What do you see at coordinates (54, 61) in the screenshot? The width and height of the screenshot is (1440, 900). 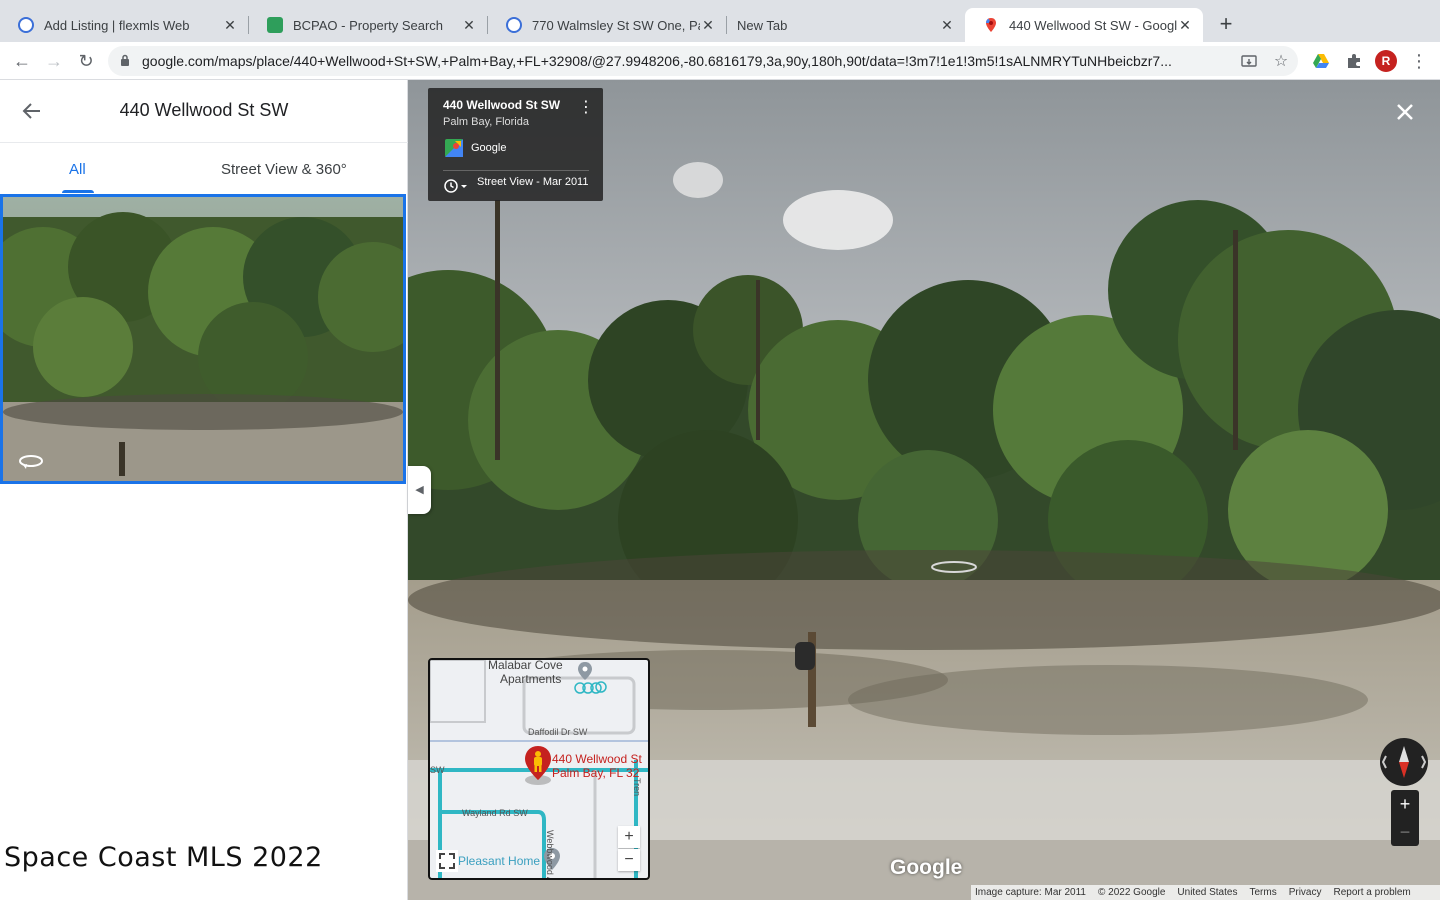 I see `forward-button: →` at bounding box center [54, 61].